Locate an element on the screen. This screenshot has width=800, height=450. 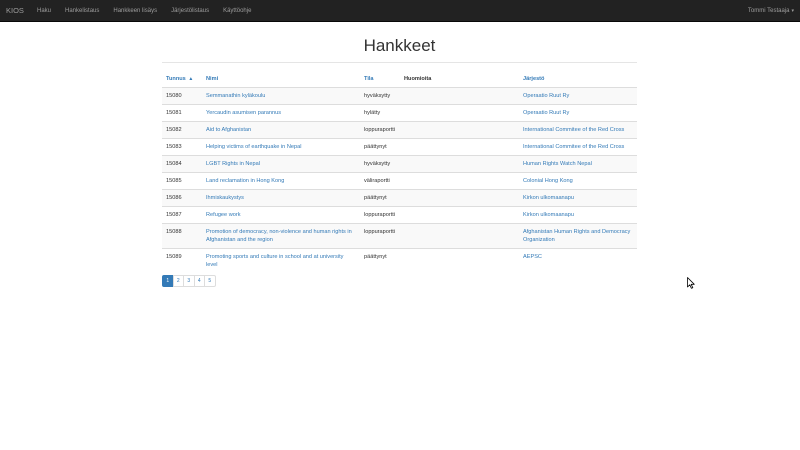
table-header: Tunnus ▲ Nimi Tila Huomioita Järjestö is located at coordinates (399, 80).